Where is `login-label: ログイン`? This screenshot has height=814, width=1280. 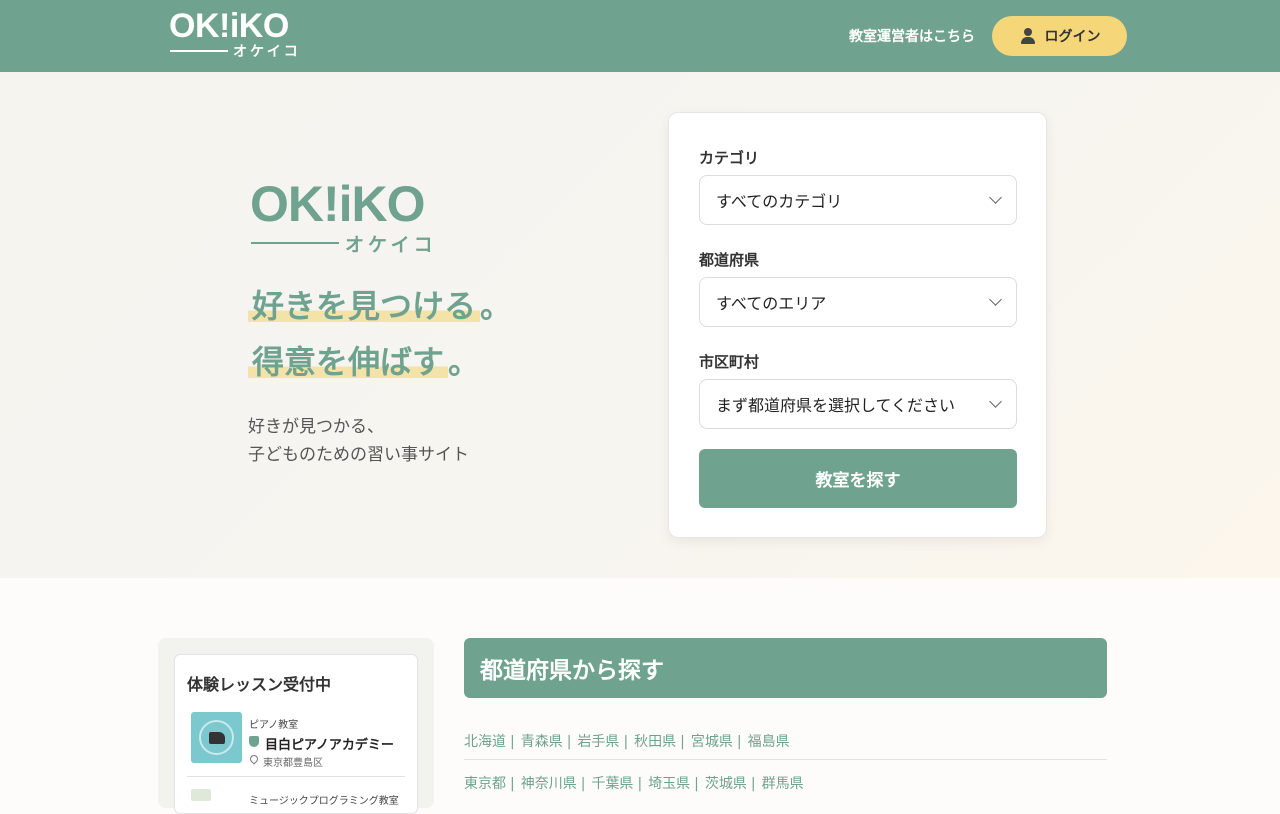
login-label: ログイン is located at coordinates (1072, 37).